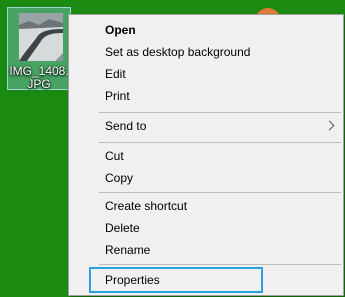  I want to click on menu-item-label: Delete, so click(122, 228).